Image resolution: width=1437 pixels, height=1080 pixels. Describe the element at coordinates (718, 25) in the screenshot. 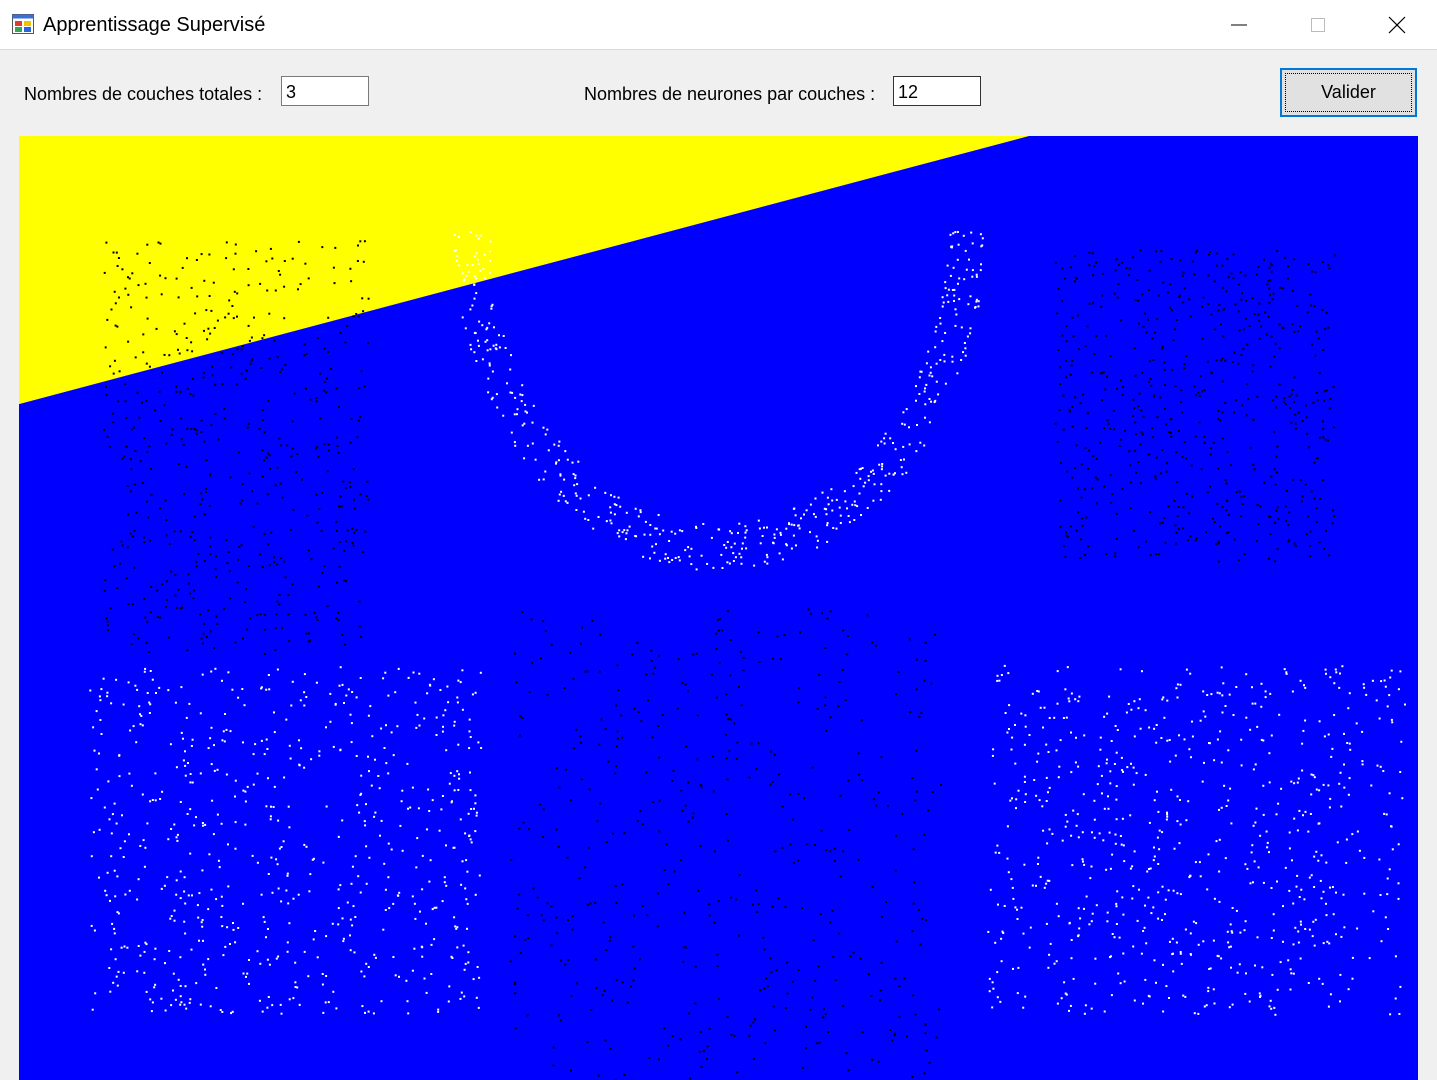

I see `title-bar: Apprentissage Supervisé` at that location.